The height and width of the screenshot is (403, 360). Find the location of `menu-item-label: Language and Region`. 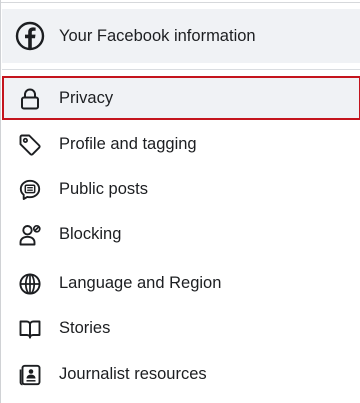

menu-item-label: Language and Region is located at coordinates (140, 283).